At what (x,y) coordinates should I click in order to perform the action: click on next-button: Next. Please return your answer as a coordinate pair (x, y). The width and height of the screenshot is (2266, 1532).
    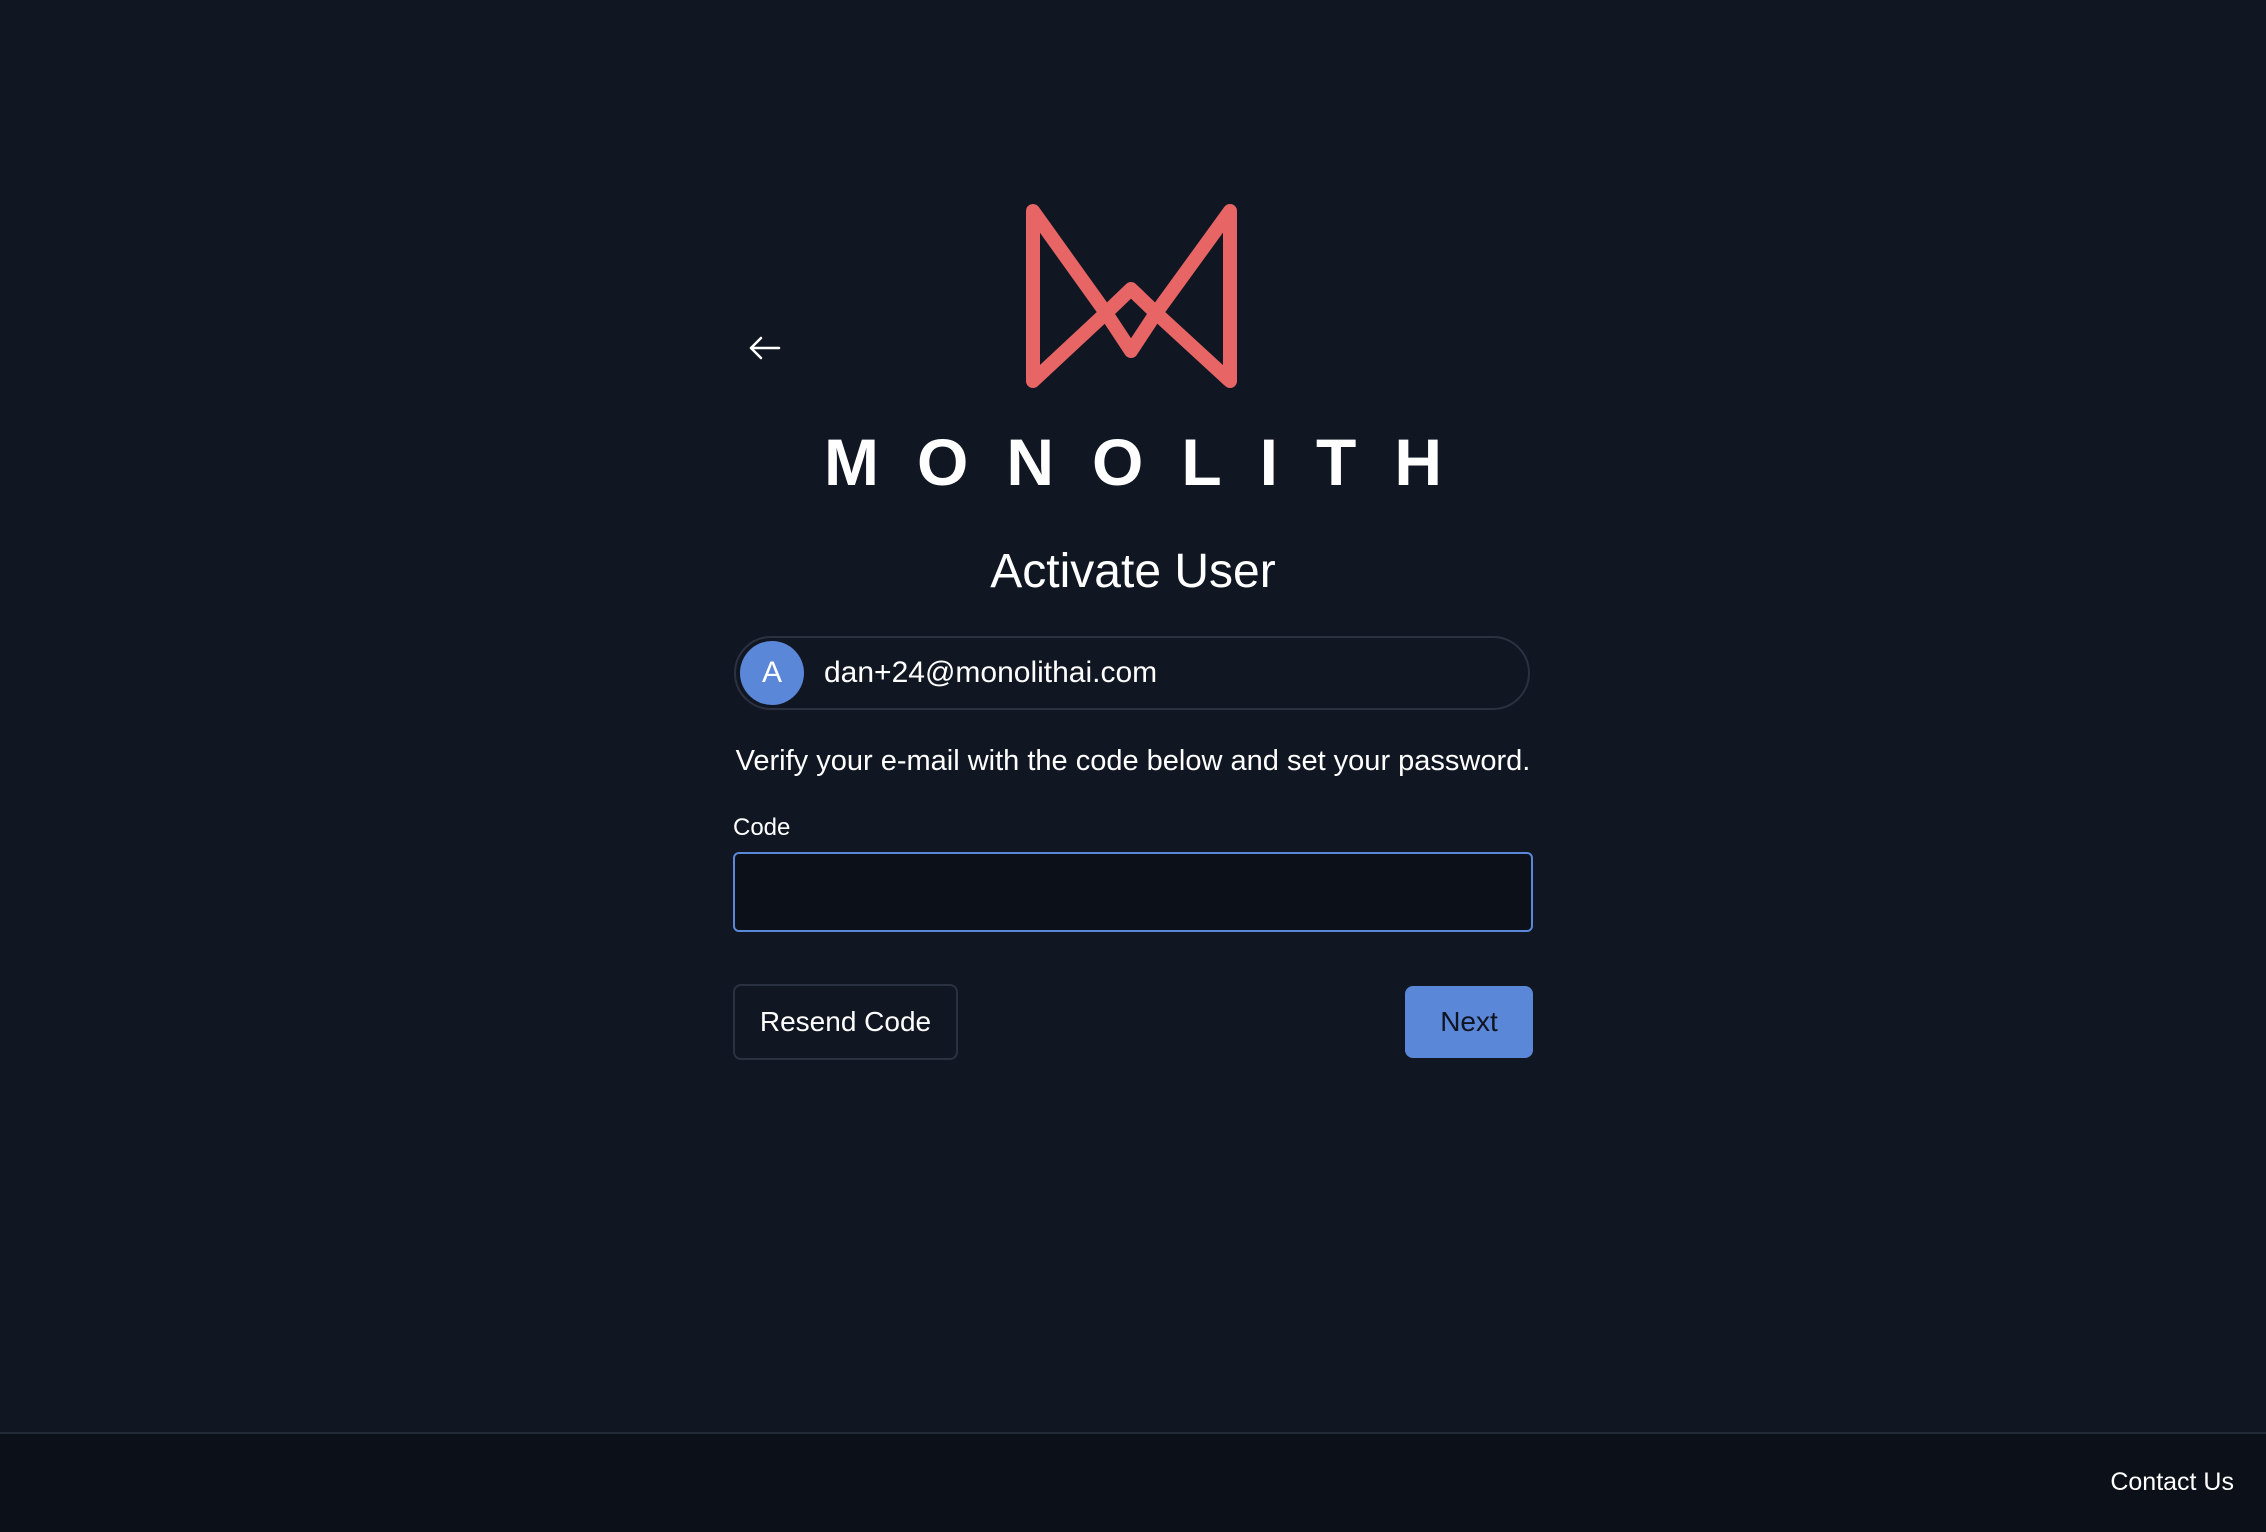
    Looking at the image, I should click on (1469, 1022).